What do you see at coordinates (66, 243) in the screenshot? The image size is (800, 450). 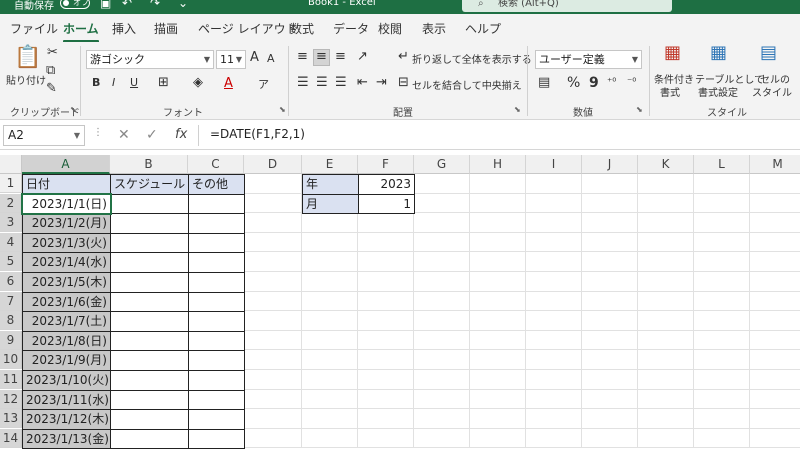 I see `date-cell: 2023/1/3(火)` at bounding box center [66, 243].